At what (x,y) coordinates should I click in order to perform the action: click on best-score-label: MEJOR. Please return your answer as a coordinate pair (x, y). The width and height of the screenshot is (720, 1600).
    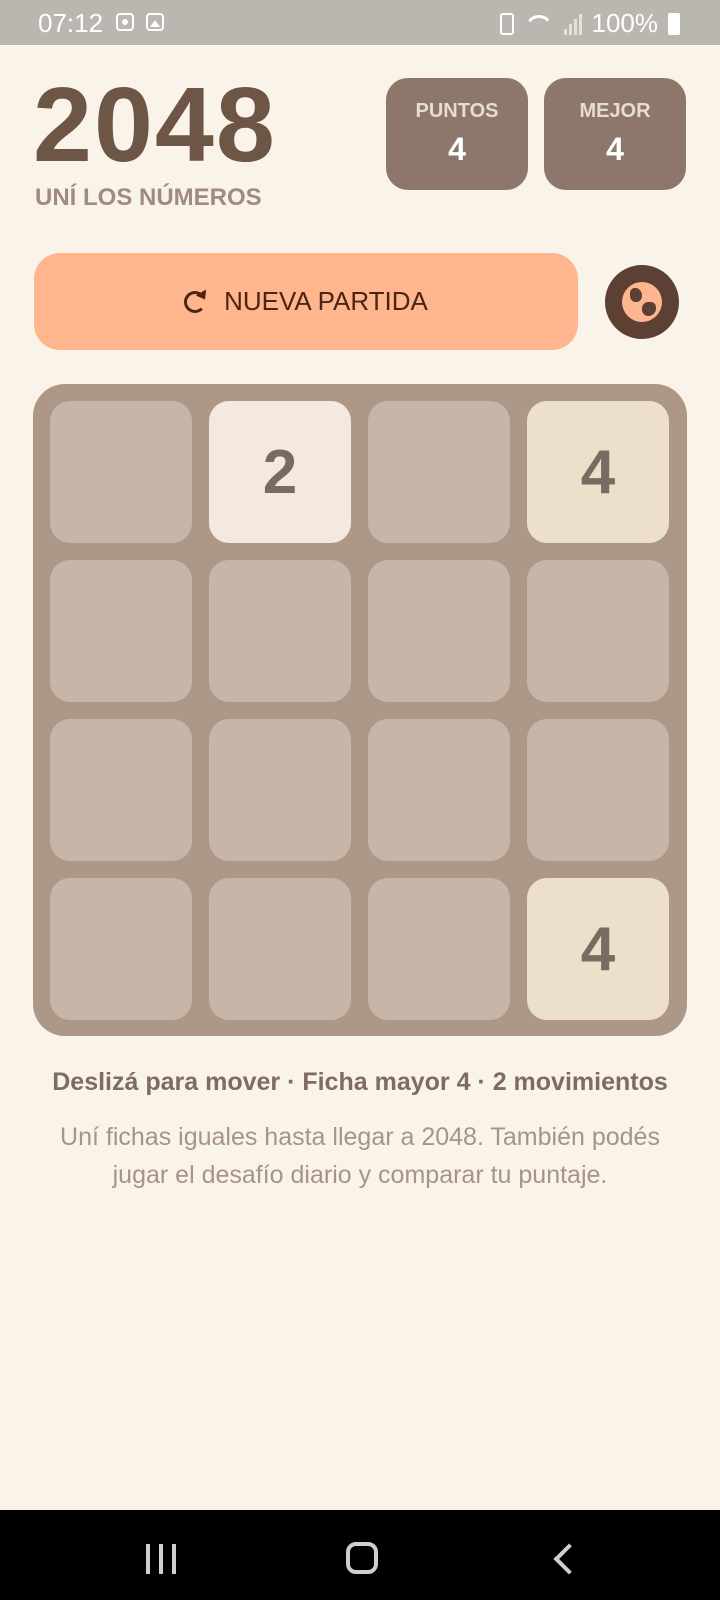
    Looking at the image, I should click on (615, 111).